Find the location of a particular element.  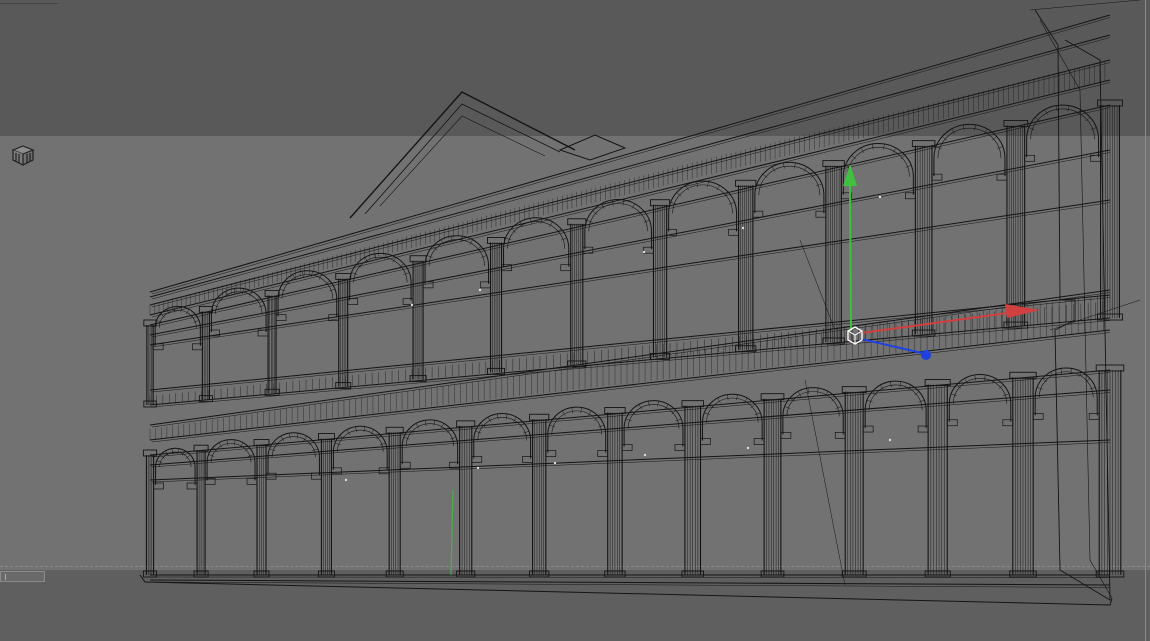

model-rail-balTop is located at coordinates (630, 342).